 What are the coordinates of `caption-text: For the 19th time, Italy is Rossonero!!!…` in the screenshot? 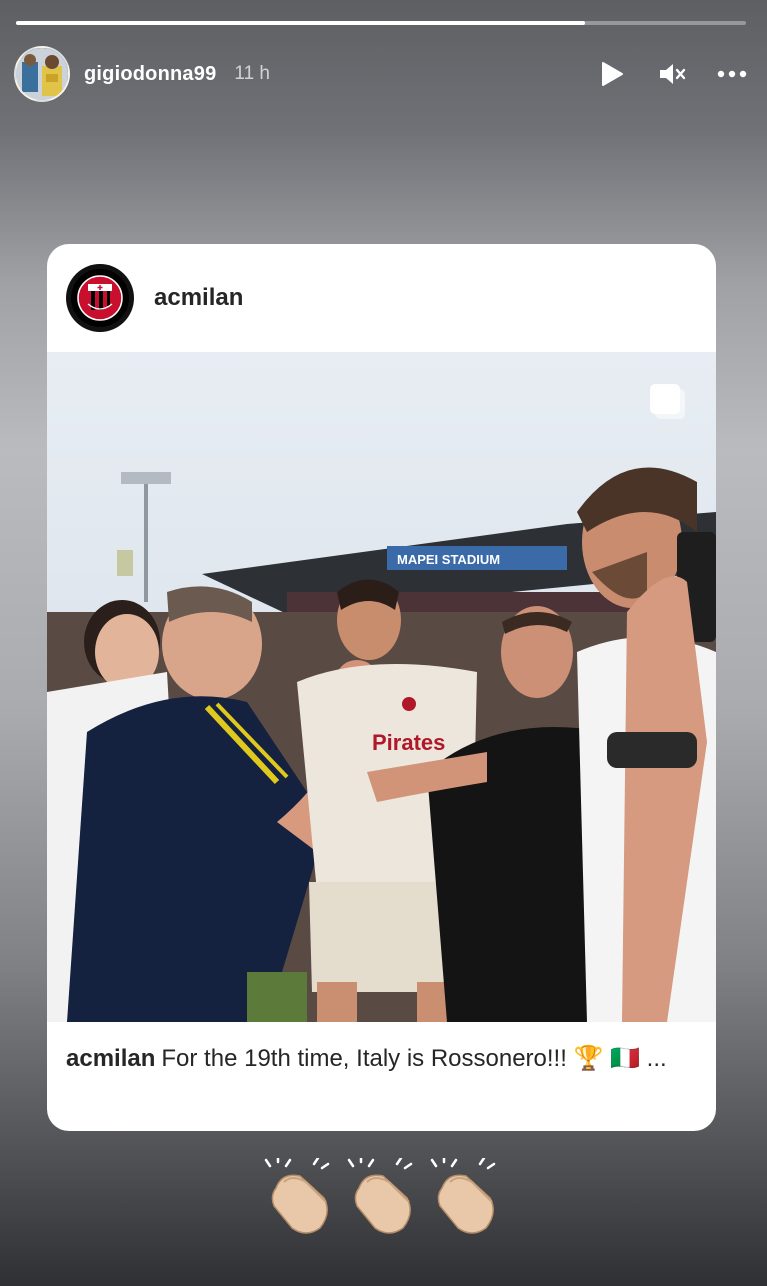 It's located at (414, 1058).